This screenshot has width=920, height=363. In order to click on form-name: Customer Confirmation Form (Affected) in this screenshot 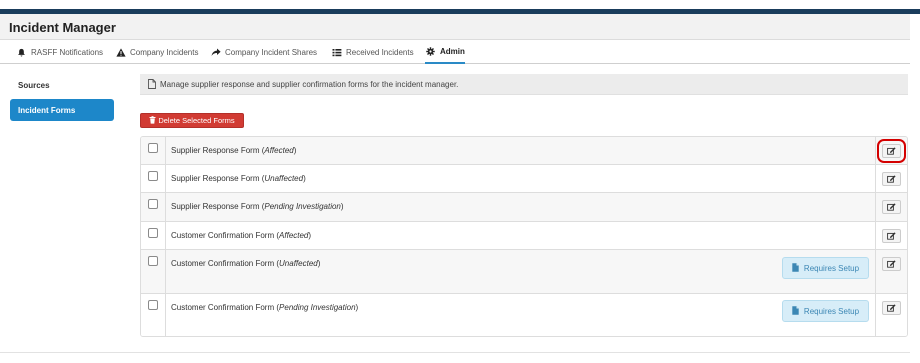, I will do `click(241, 235)`.